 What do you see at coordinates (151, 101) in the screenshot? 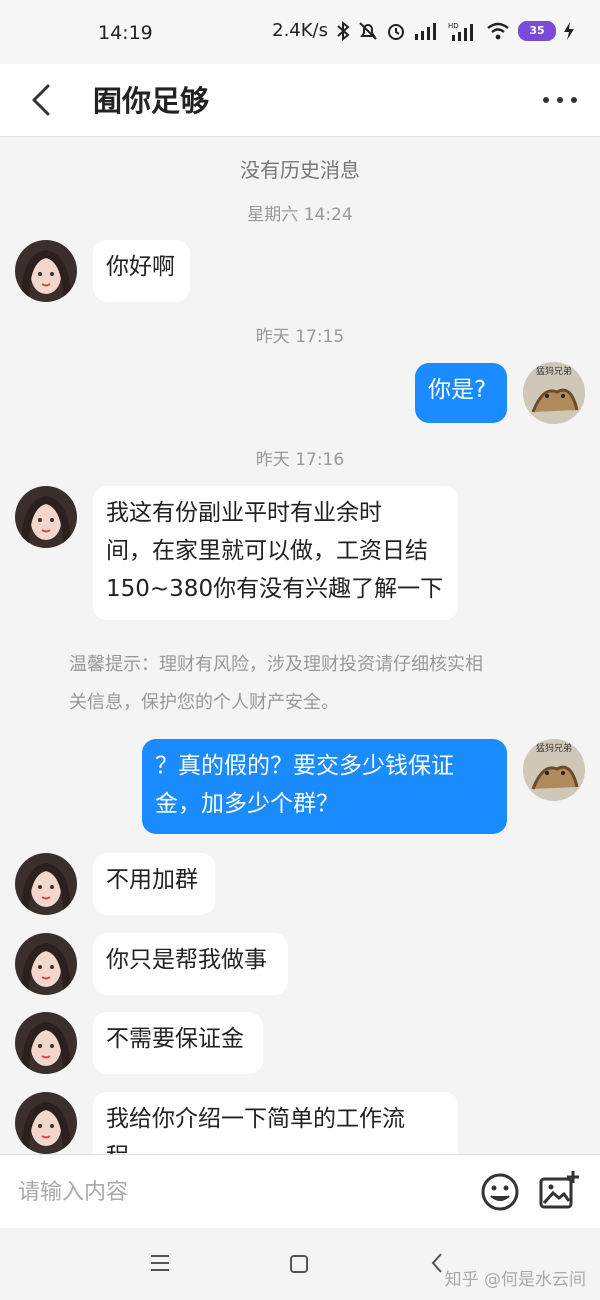
I see `chat-title: 囿你足够` at bounding box center [151, 101].